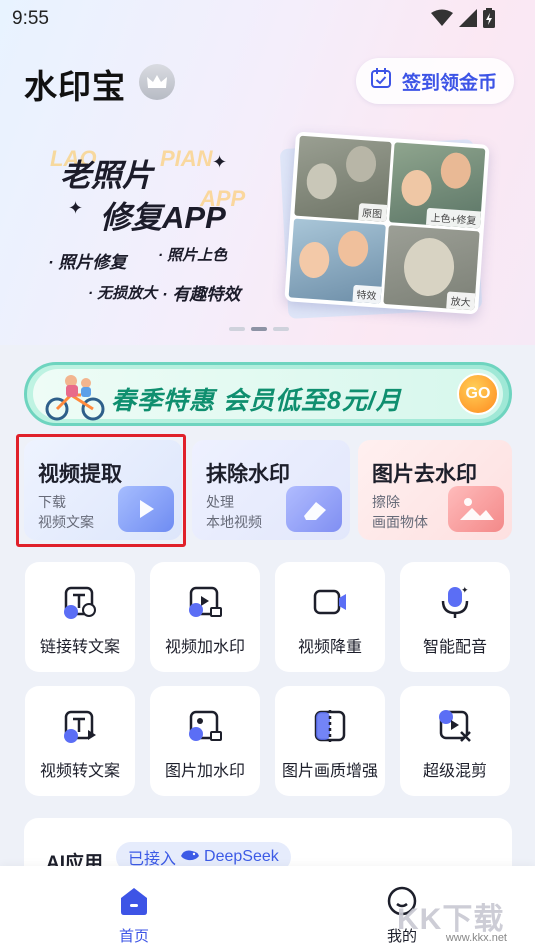  Describe the element at coordinates (256, 401) in the screenshot. I see `promo-text: 春季特惠 会员低至8元/月` at that location.